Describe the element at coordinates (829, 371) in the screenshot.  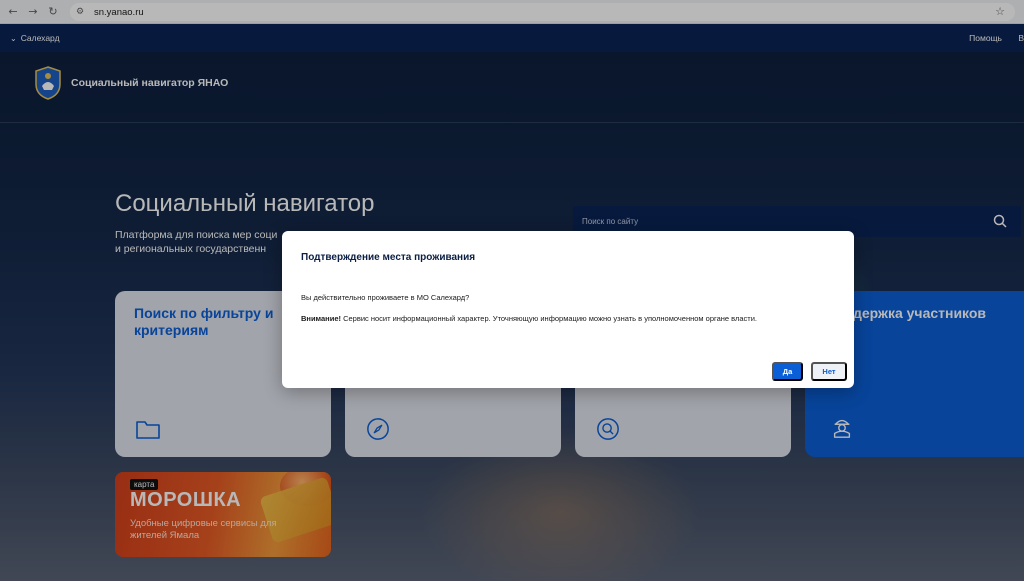
I see `confirm-no-button: Нет` at that location.